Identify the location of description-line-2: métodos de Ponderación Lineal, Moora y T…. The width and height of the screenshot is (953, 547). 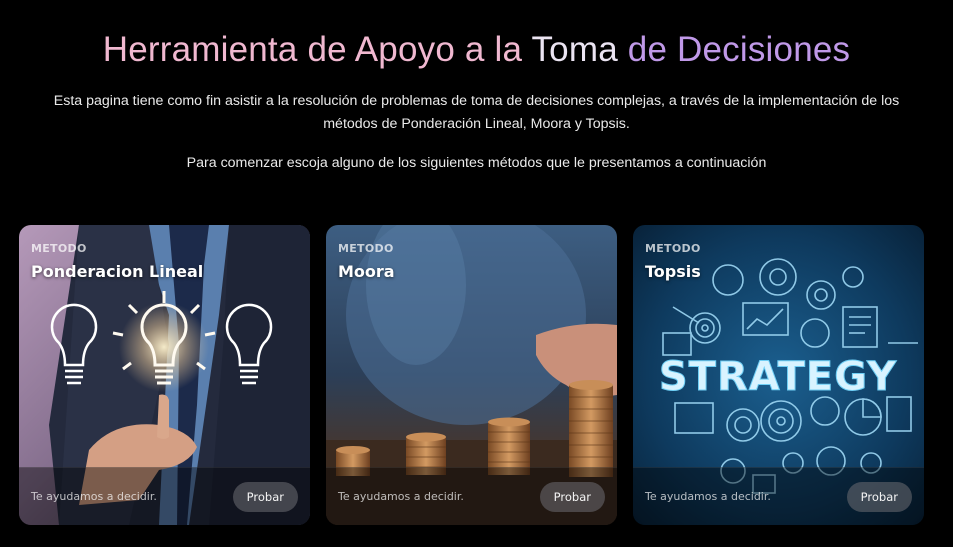
(476, 124).